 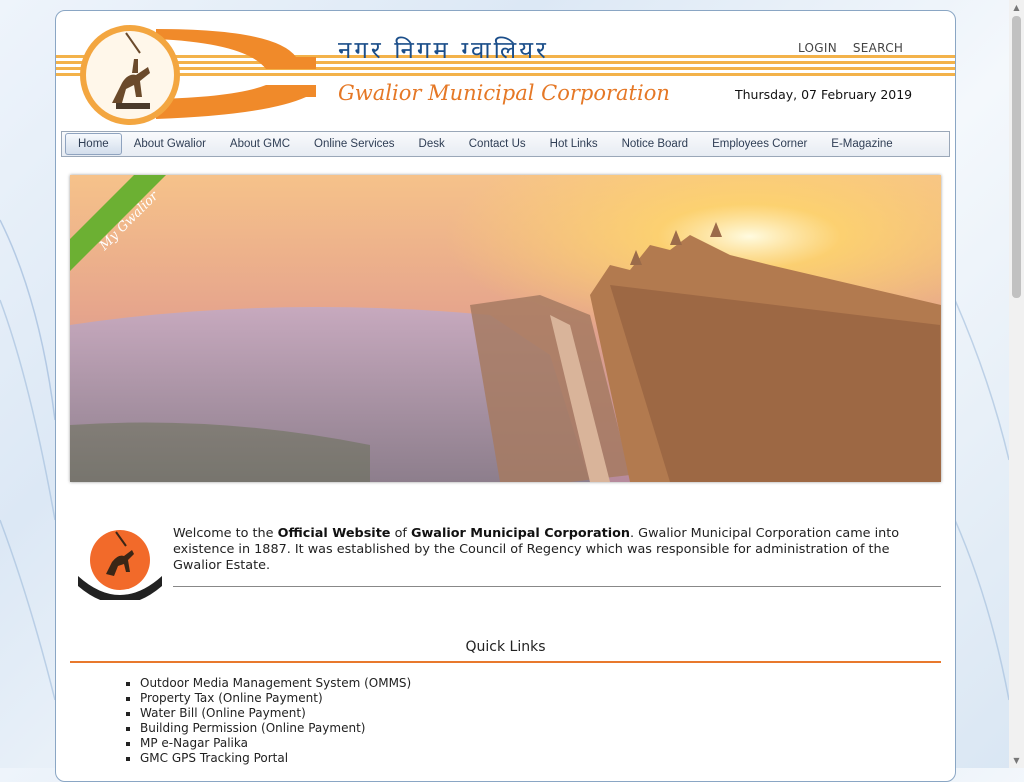 I want to click on quick-link-omms: Outdoor Media Management System (OMMS), so click(x=275, y=683).